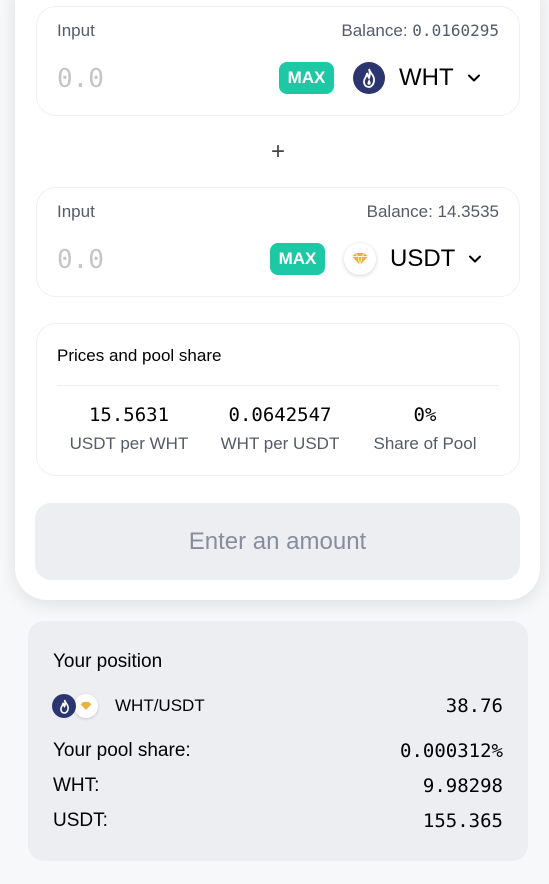 The image size is (549, 884). What do you see at coordinates (277, 151) in the screenshot?
I see `plus-icon: +` at bounding box center [277, 151].